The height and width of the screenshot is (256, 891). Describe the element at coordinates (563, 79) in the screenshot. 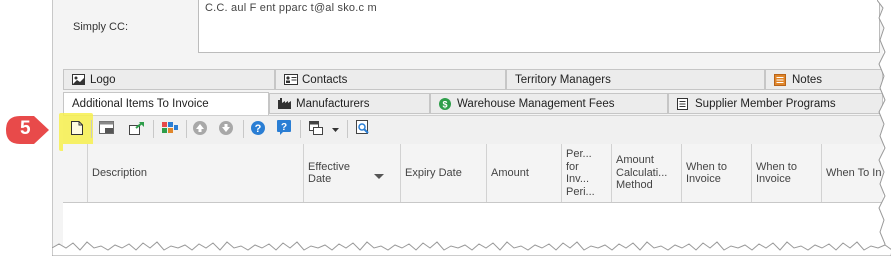

I see `tab-territory-managers-label: Territory Managers` at that location.